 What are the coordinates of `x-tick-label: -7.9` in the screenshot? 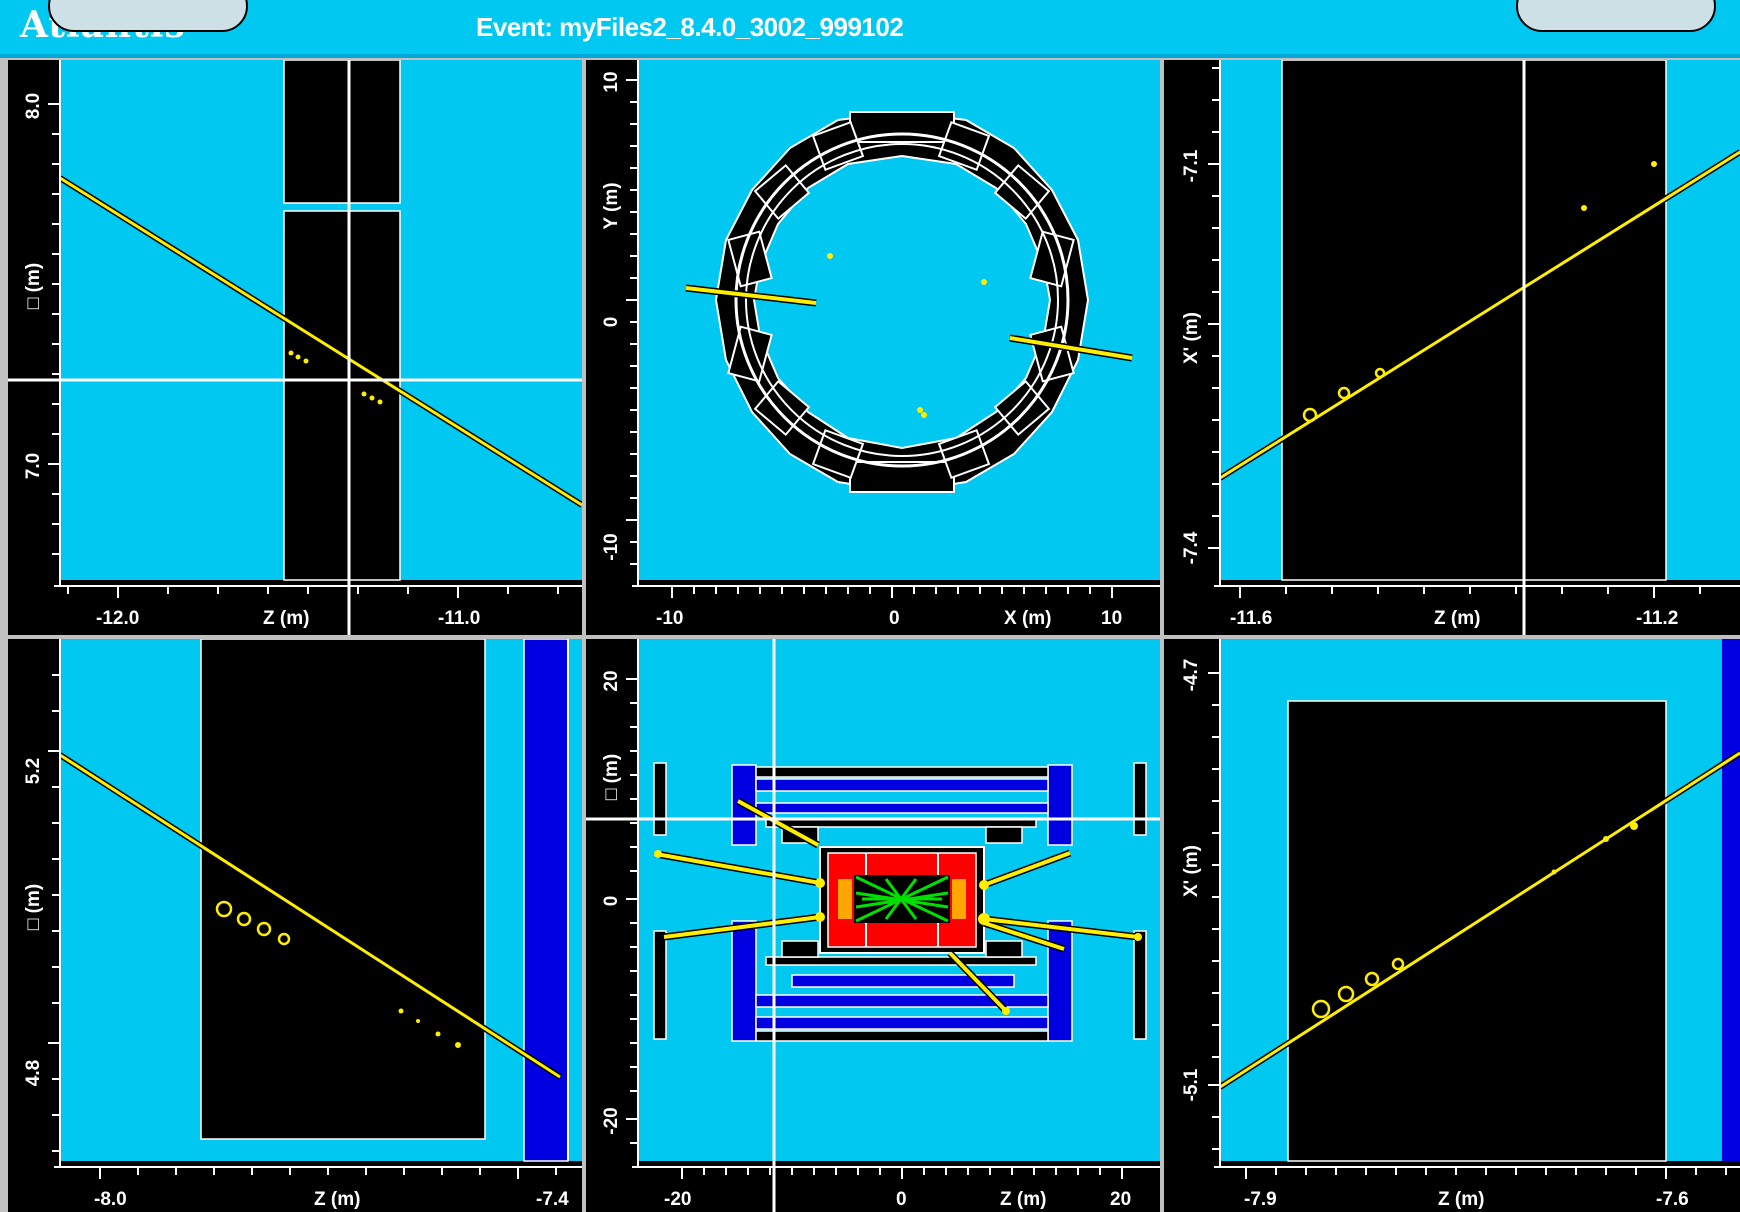 It's located at (1260, 1199).